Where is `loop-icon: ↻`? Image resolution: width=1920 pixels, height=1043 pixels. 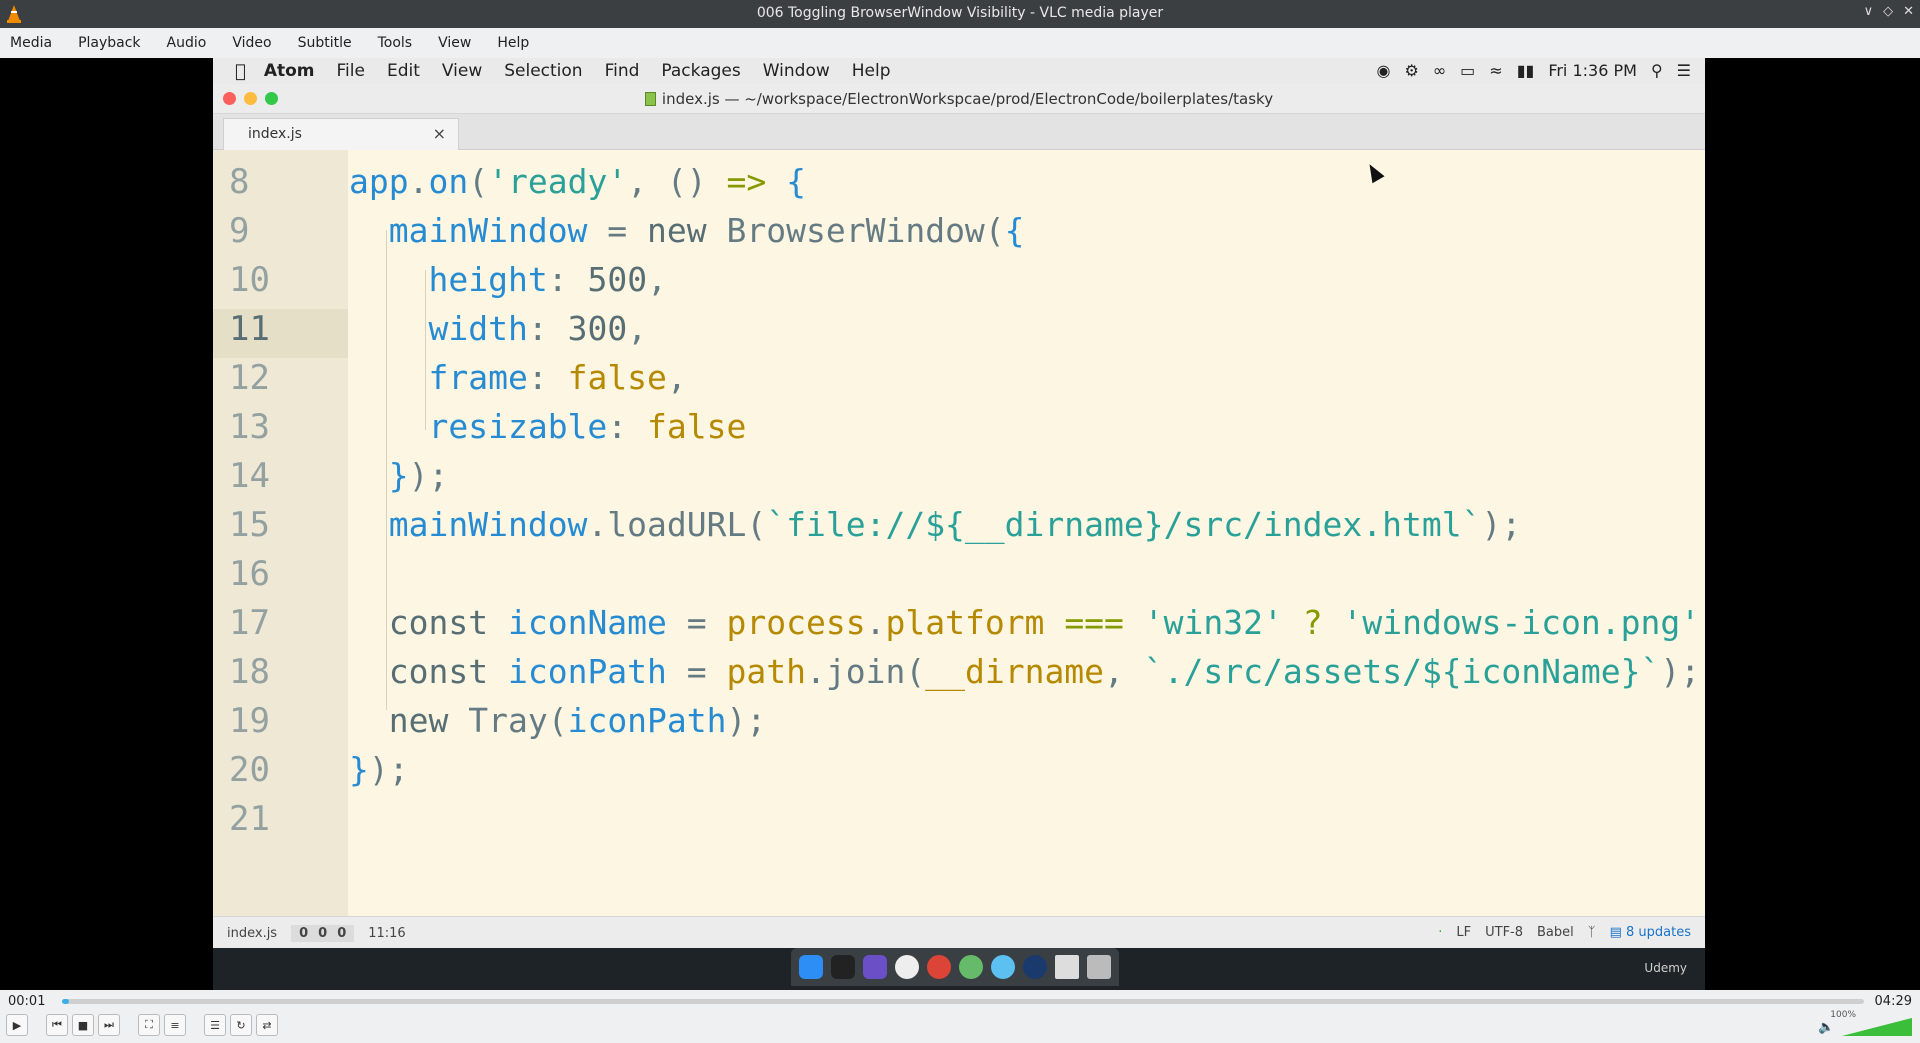 loop-icon: ↻ is located at coordinates (241, 1025).